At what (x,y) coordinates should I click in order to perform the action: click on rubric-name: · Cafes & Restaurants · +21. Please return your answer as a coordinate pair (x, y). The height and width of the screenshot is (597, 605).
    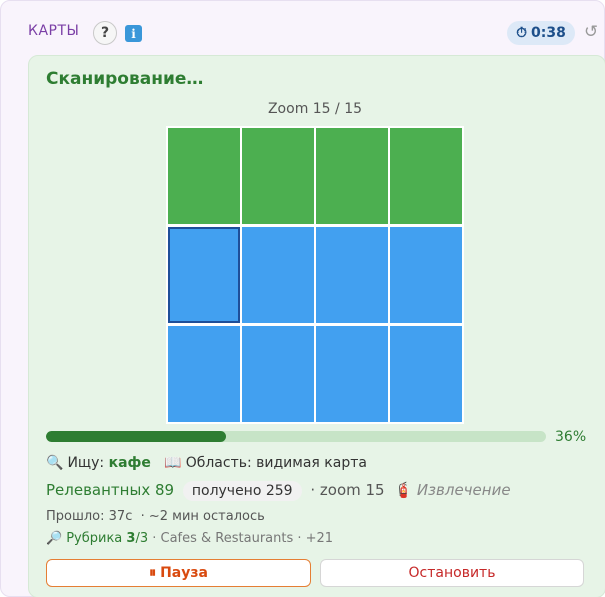
    Looking at the image, I should click on (243, 538).